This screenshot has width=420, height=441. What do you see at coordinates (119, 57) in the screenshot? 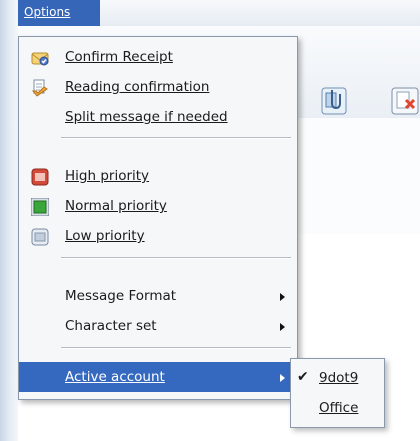
I see `menu-item-label: Confirm Receipt` at bounding box center [119, 57].